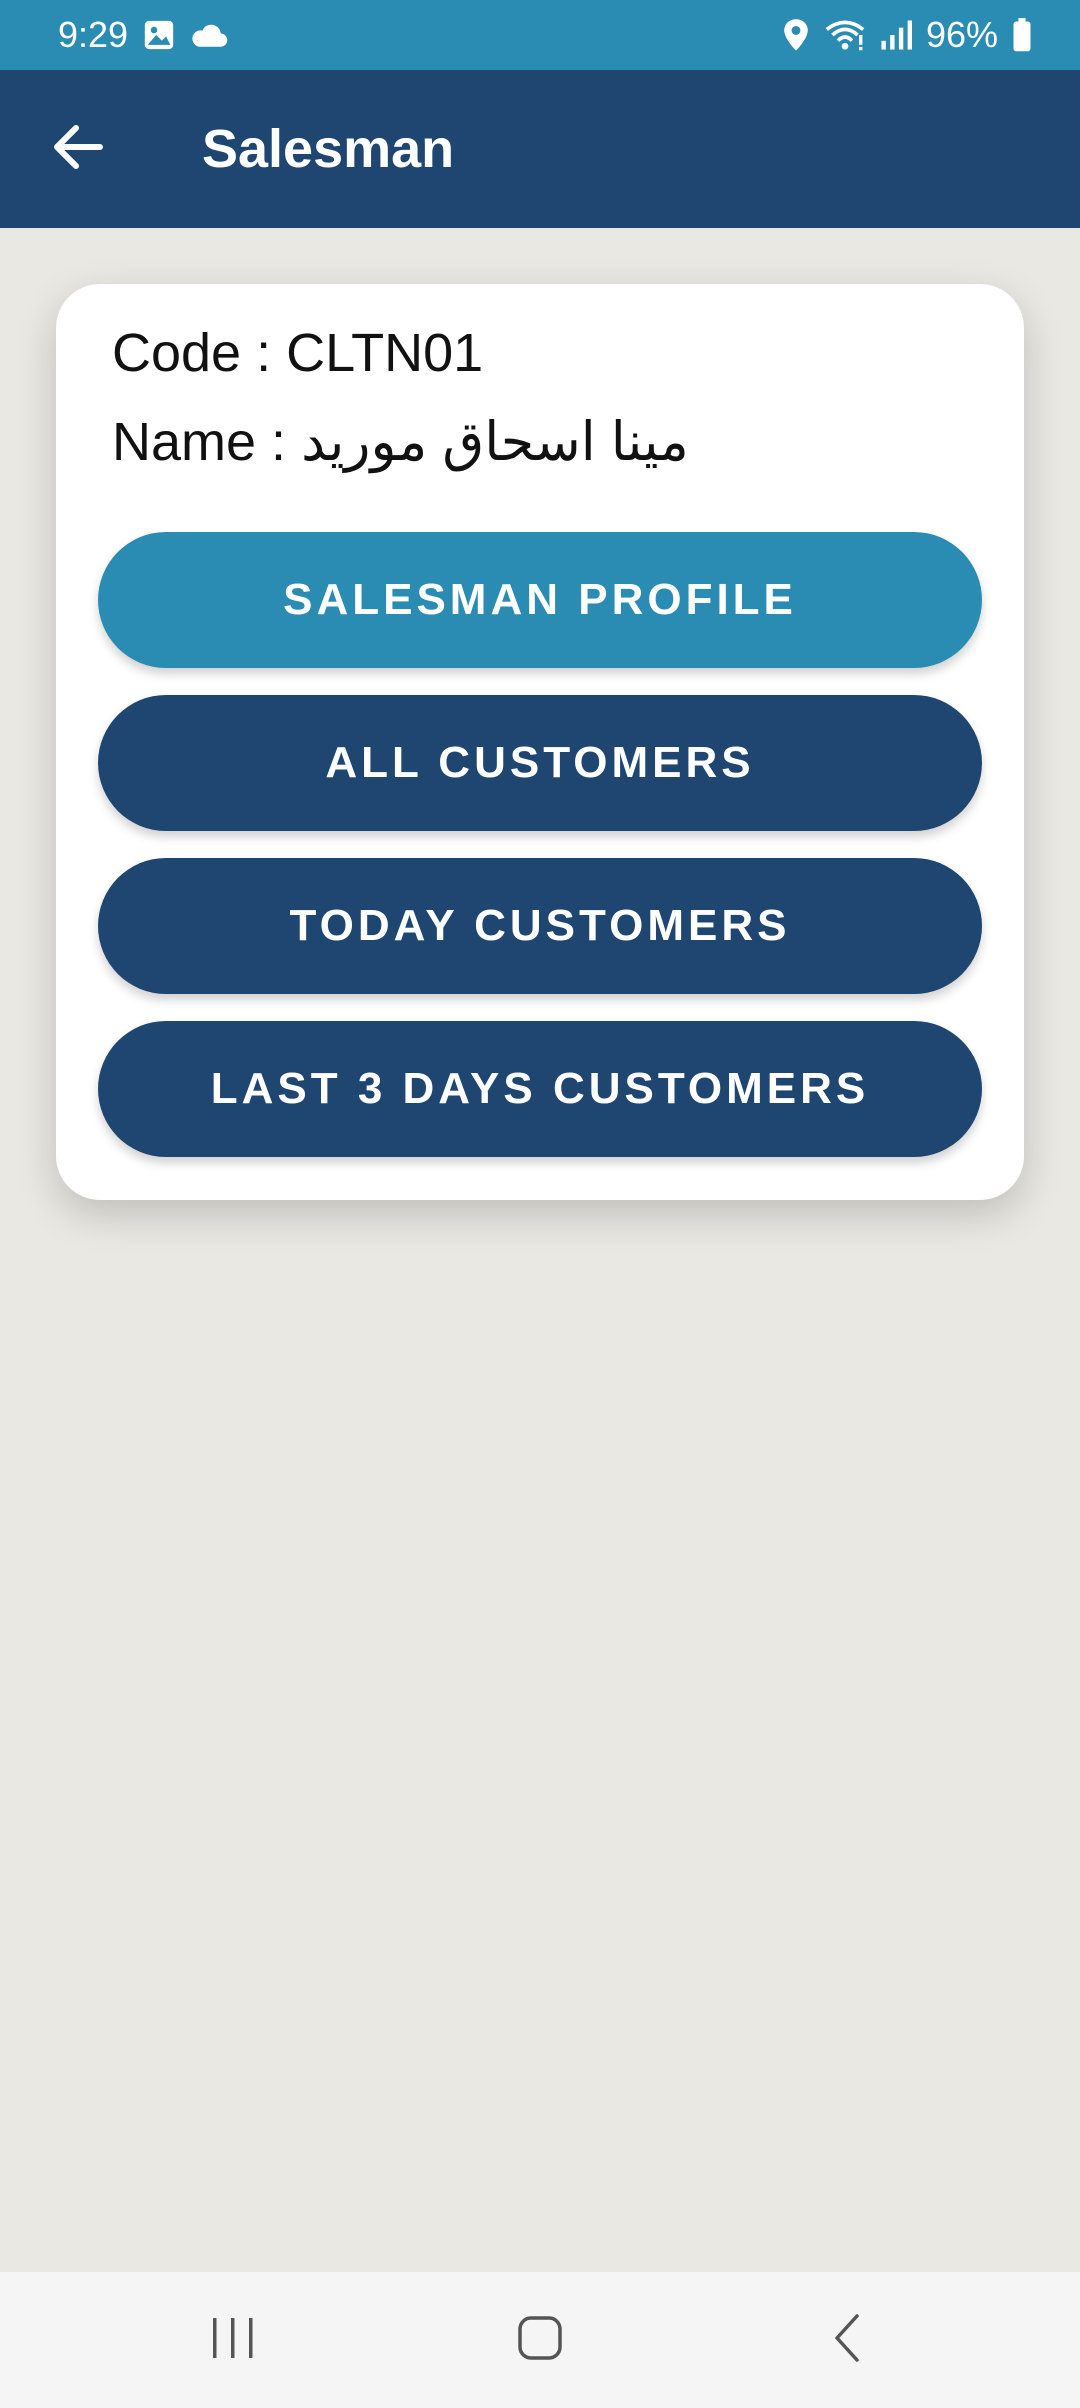 The width and height of the screenshot is (1080, 2408). I want to click on status-left: 9:29, so click(143, 35).